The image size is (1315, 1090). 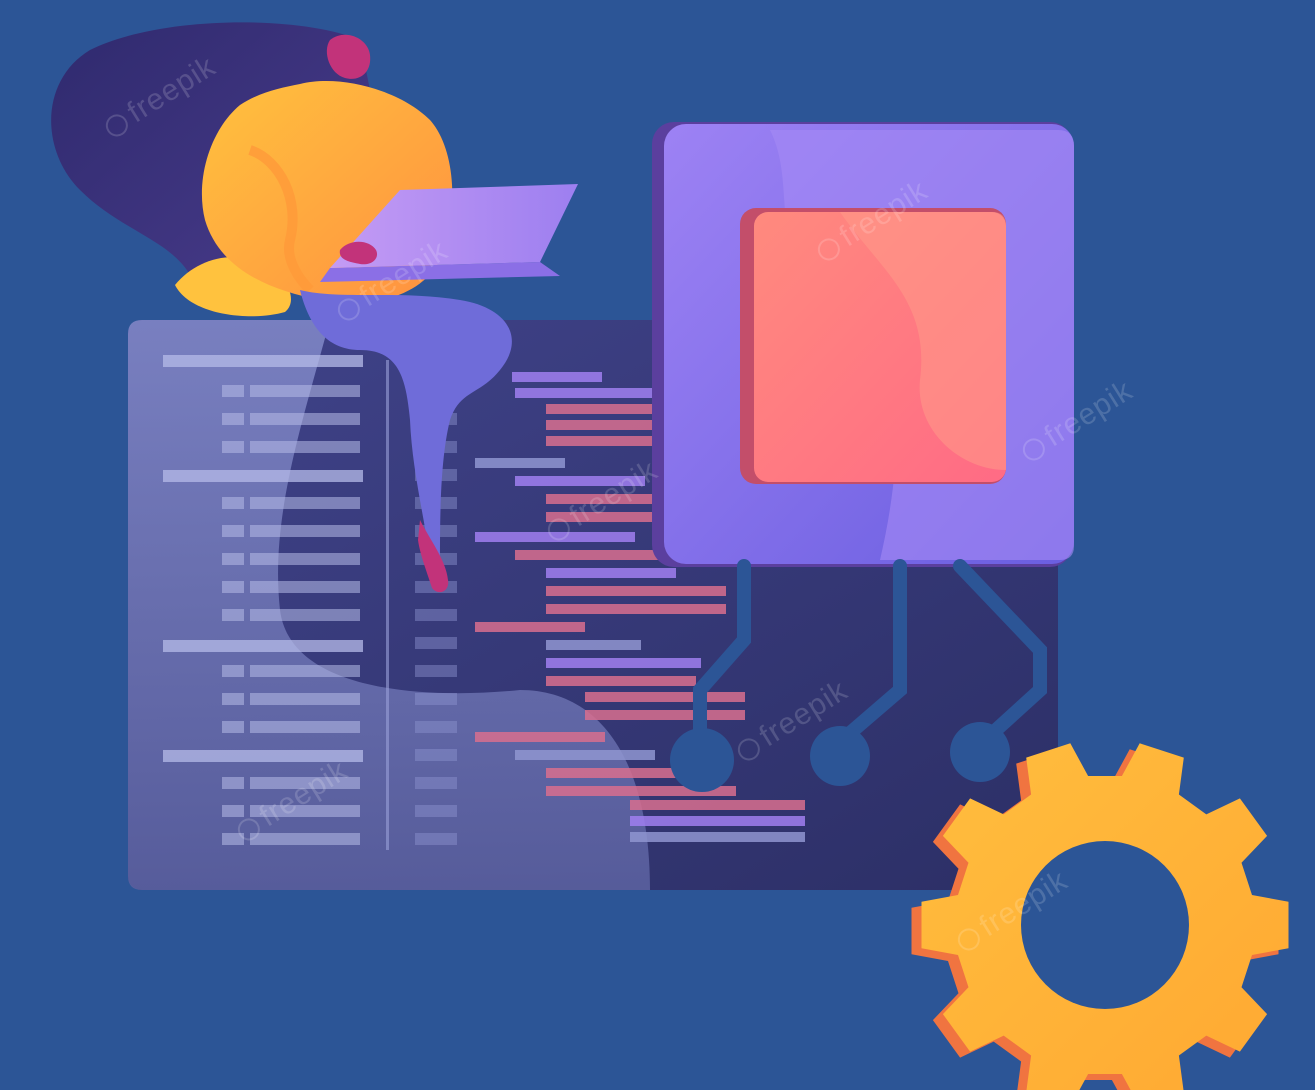 What do you see at coordinates (863, 344) in the screenshot?
I see `chip` at bounding box center [863, 344].